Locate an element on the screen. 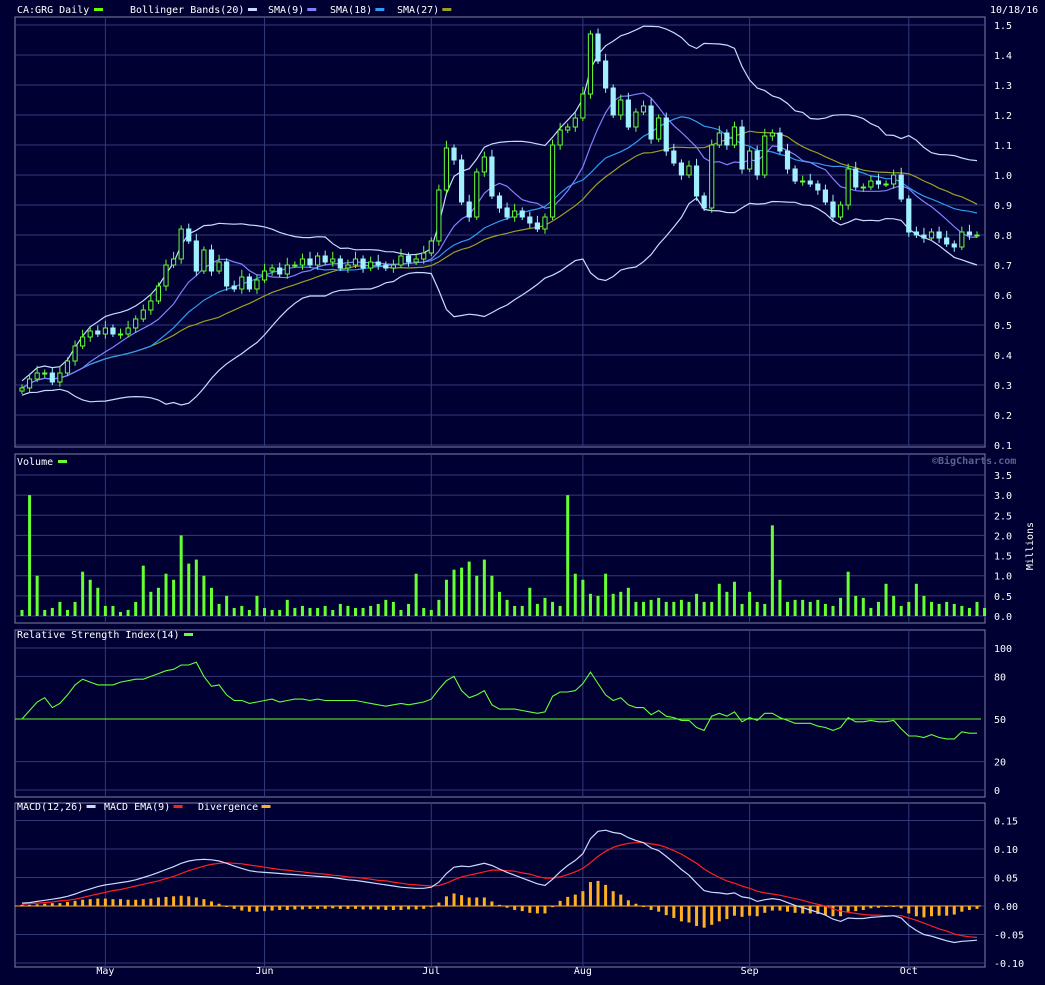 Image resolution: width=1045 pixels, height=985 pixels. volume-tick-label: 1.0 is located at coordinates (1003, 577).